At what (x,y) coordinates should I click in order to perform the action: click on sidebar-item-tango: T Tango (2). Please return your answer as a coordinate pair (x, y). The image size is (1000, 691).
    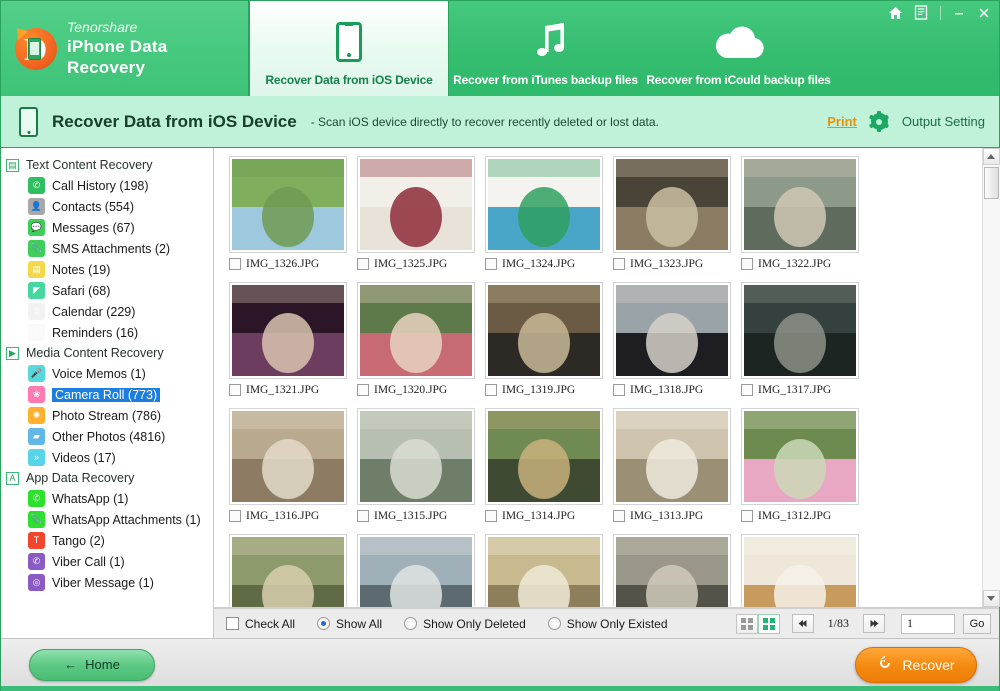
    Looking at the image, I should click on (107, 540).